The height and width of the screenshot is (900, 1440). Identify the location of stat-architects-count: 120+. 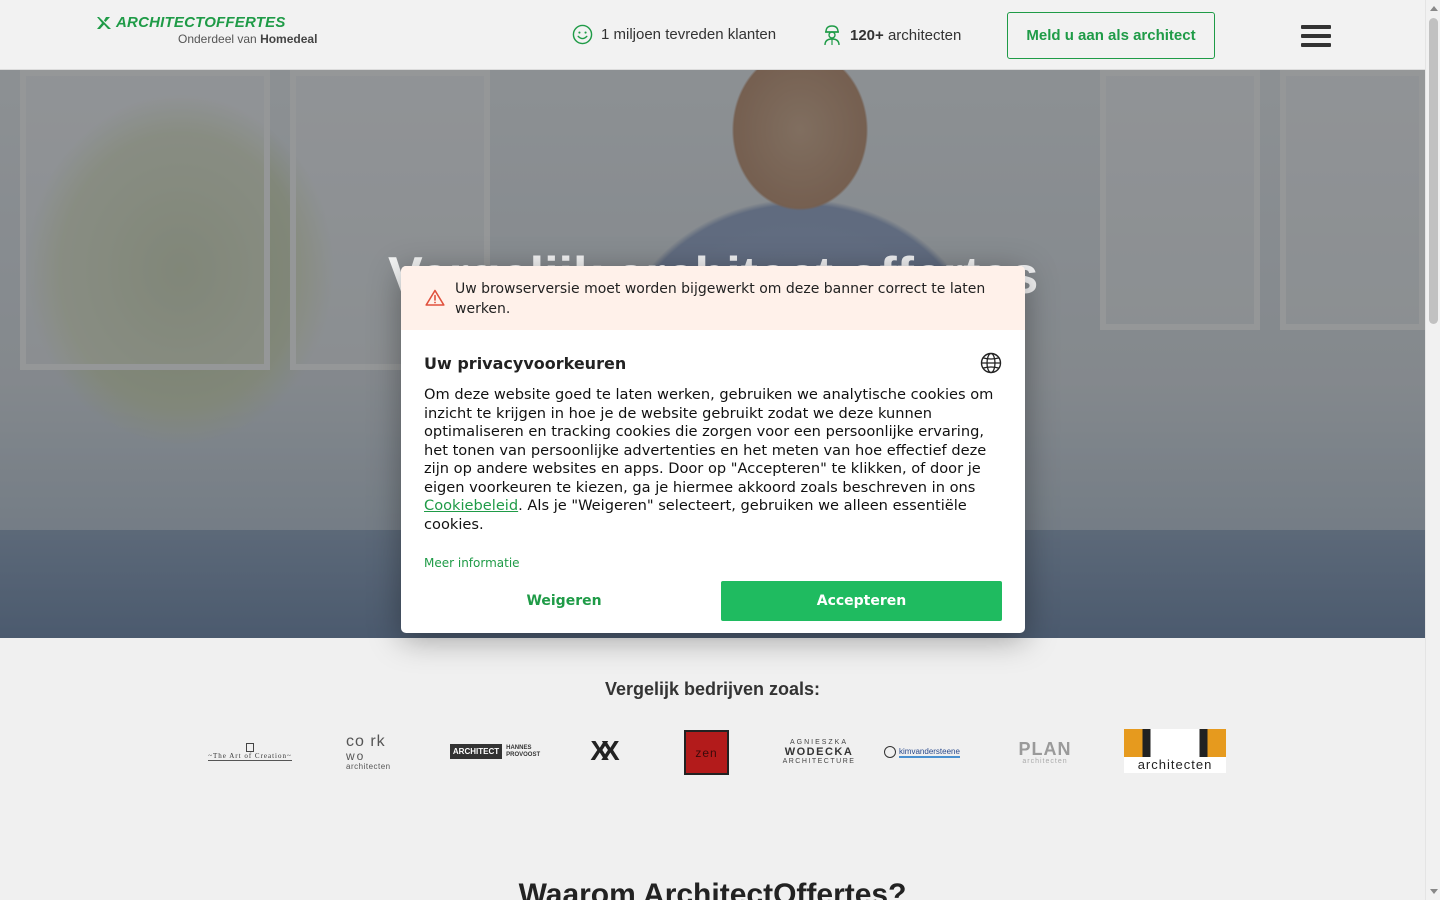
(867, 35).